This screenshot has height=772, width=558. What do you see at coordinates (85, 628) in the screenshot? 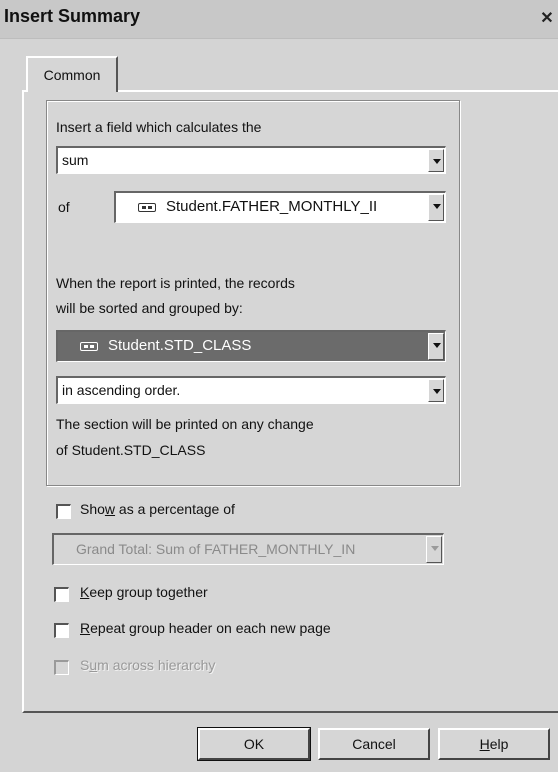
I see `repeat-header-label-key: R` at bounding box center [85, 628].